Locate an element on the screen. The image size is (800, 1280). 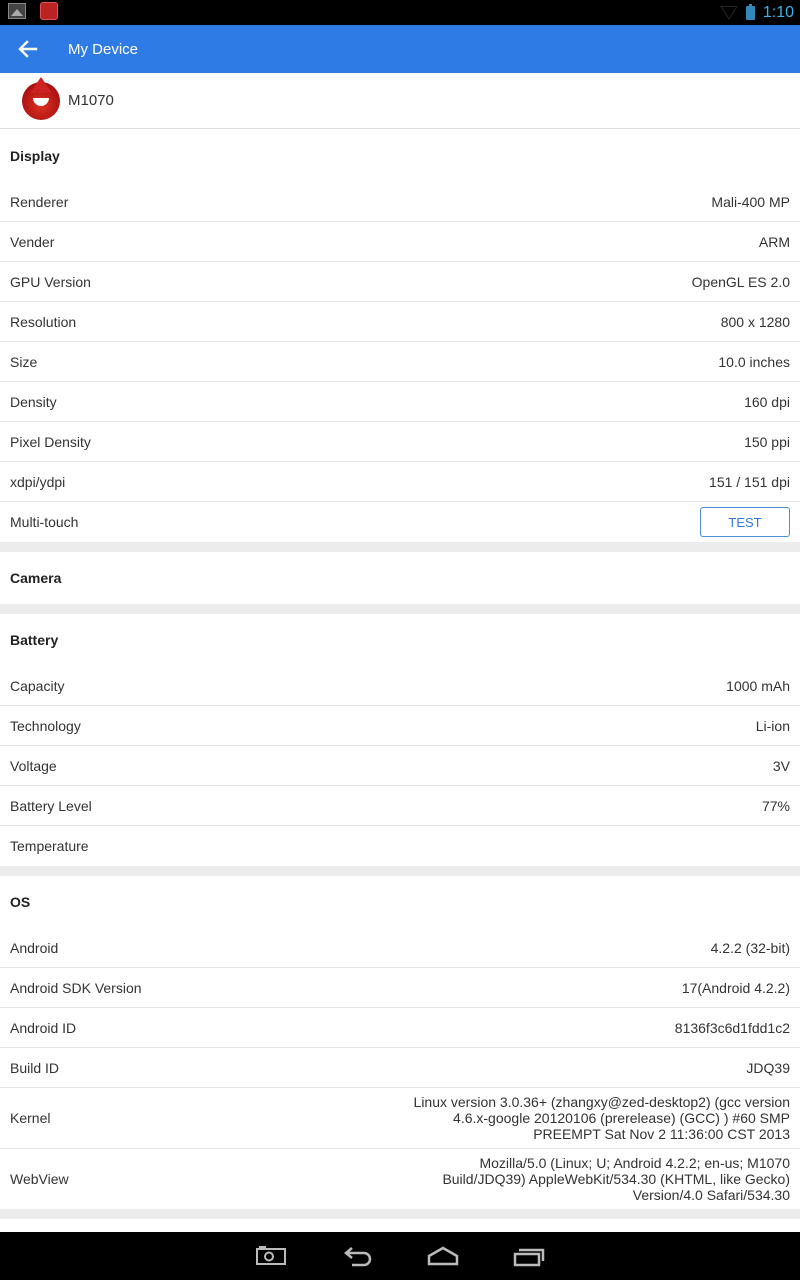
clock: 1:10 is located at coordinates (778, 12).